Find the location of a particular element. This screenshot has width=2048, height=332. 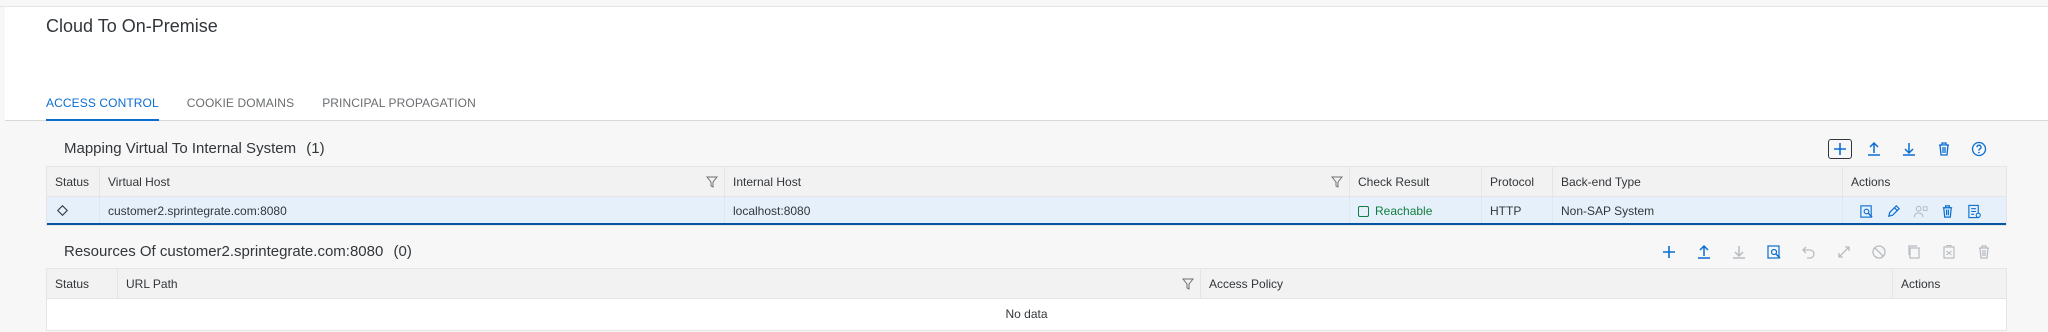

col-protocol: Protocol is located at coordinates (1517, 181).